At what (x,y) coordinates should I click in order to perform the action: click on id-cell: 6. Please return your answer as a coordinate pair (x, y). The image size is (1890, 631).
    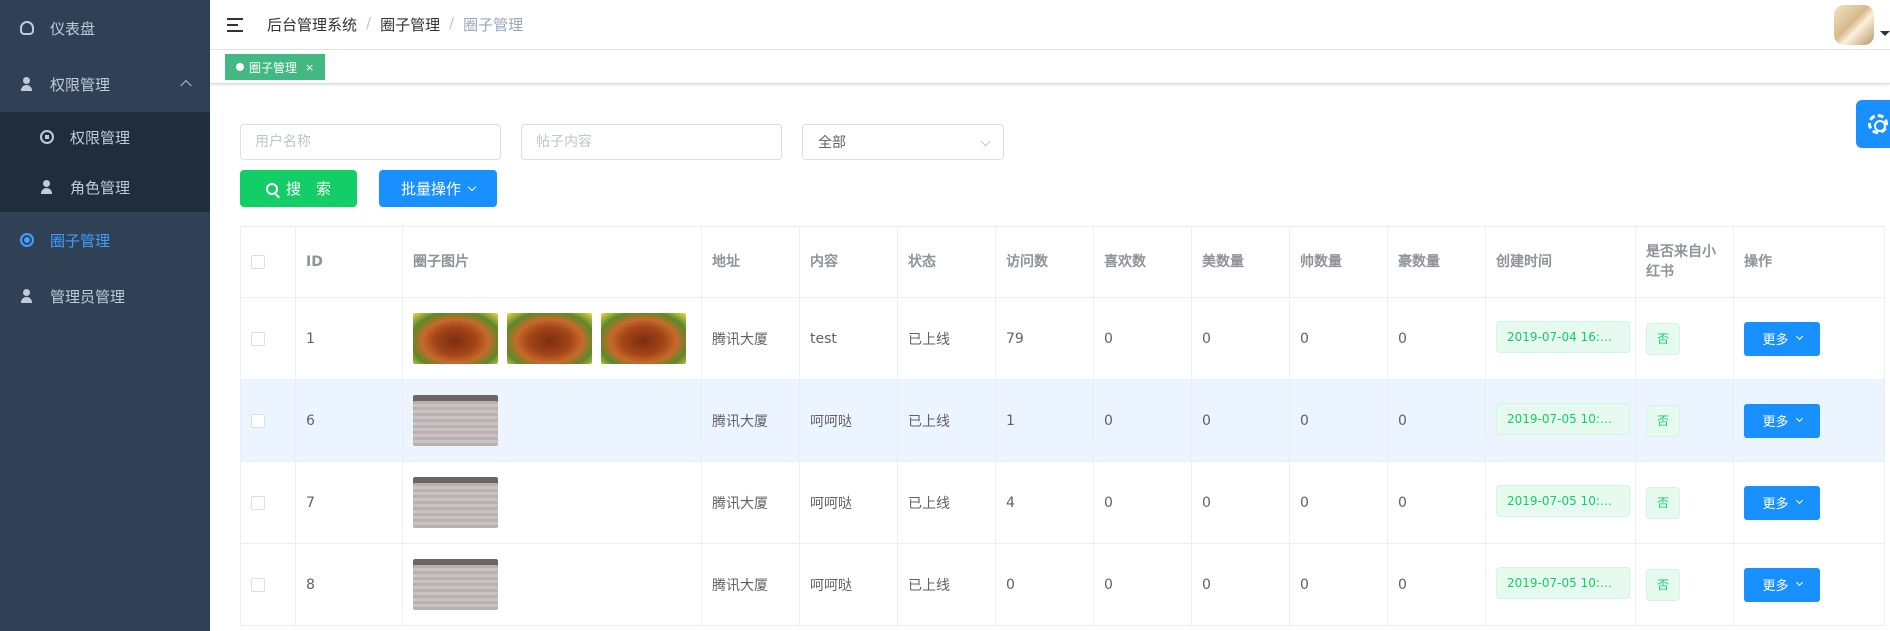
    Looking at the image, I should click on (349, 420).